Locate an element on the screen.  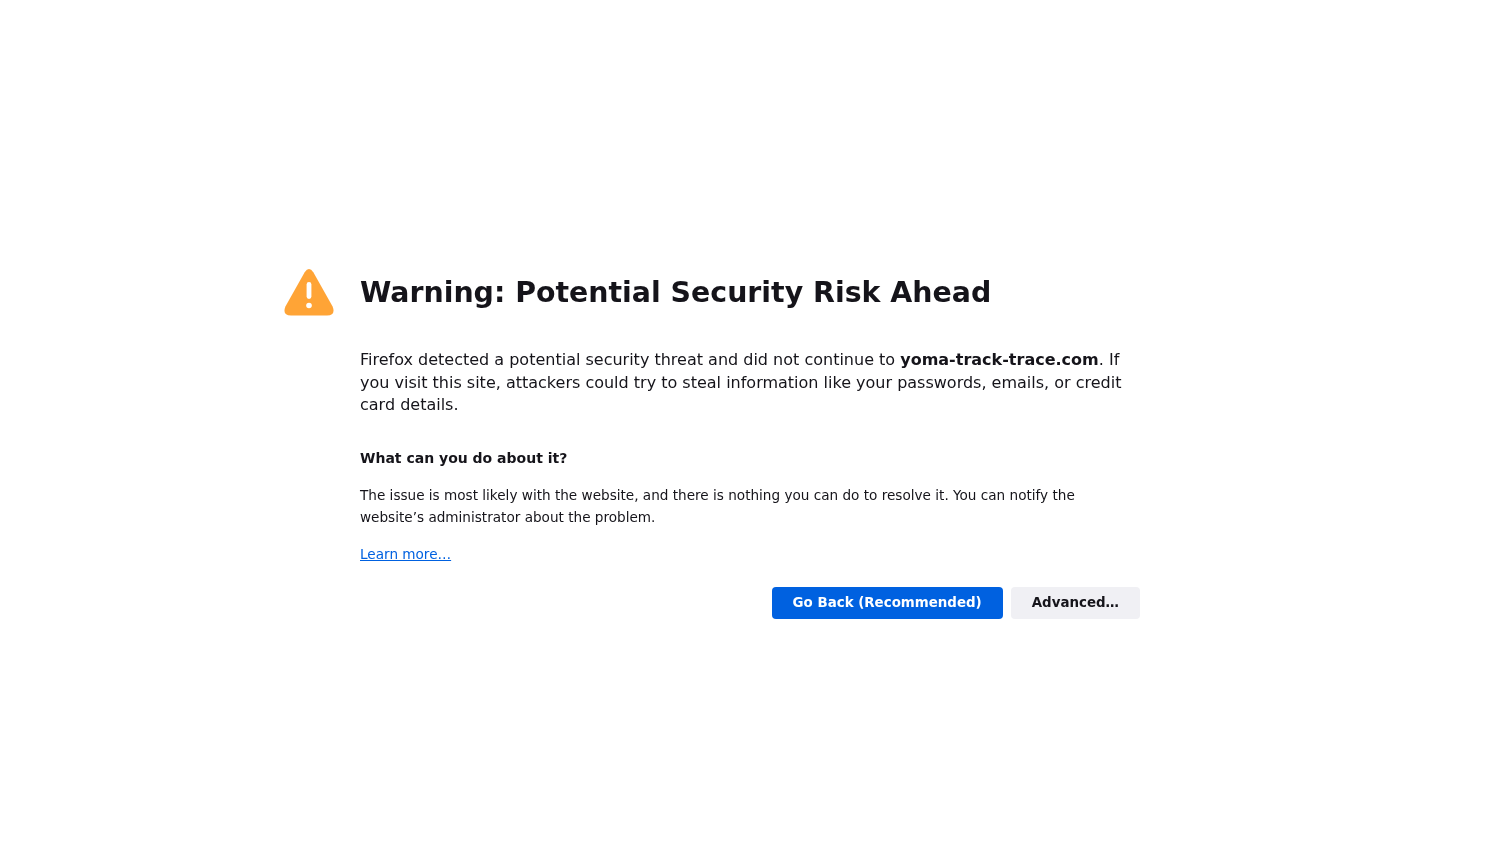
page-title: Warning: Potential Security Risk Ahead is located at coordinates (676, 292).